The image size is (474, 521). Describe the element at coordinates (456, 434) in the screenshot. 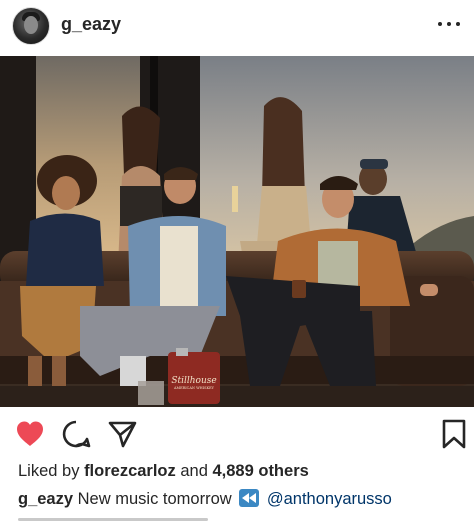

I see `bookmark-icon` at that location.